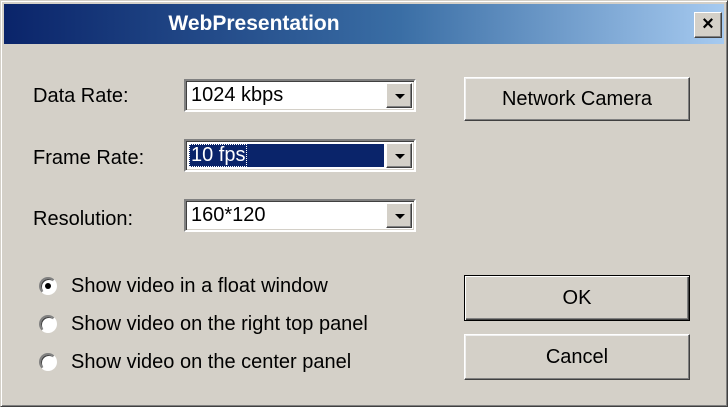 The image size is (728, 407). What do you see at coordinates (228, 215) in the screenshot?
I see `resolution-value: 160*120` at bounding box center [228, 215].